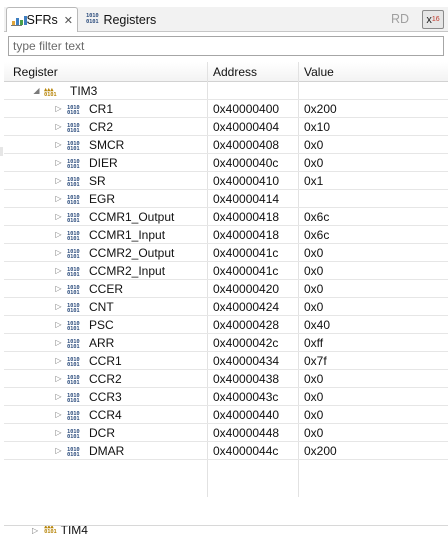 This screenshot has width=448, height=534. What do you see at coordinates (226, 379) in the screenshot?
I see `register-row: ▷10100101CCR20x400004380x0` at bounding box center [226, 379].